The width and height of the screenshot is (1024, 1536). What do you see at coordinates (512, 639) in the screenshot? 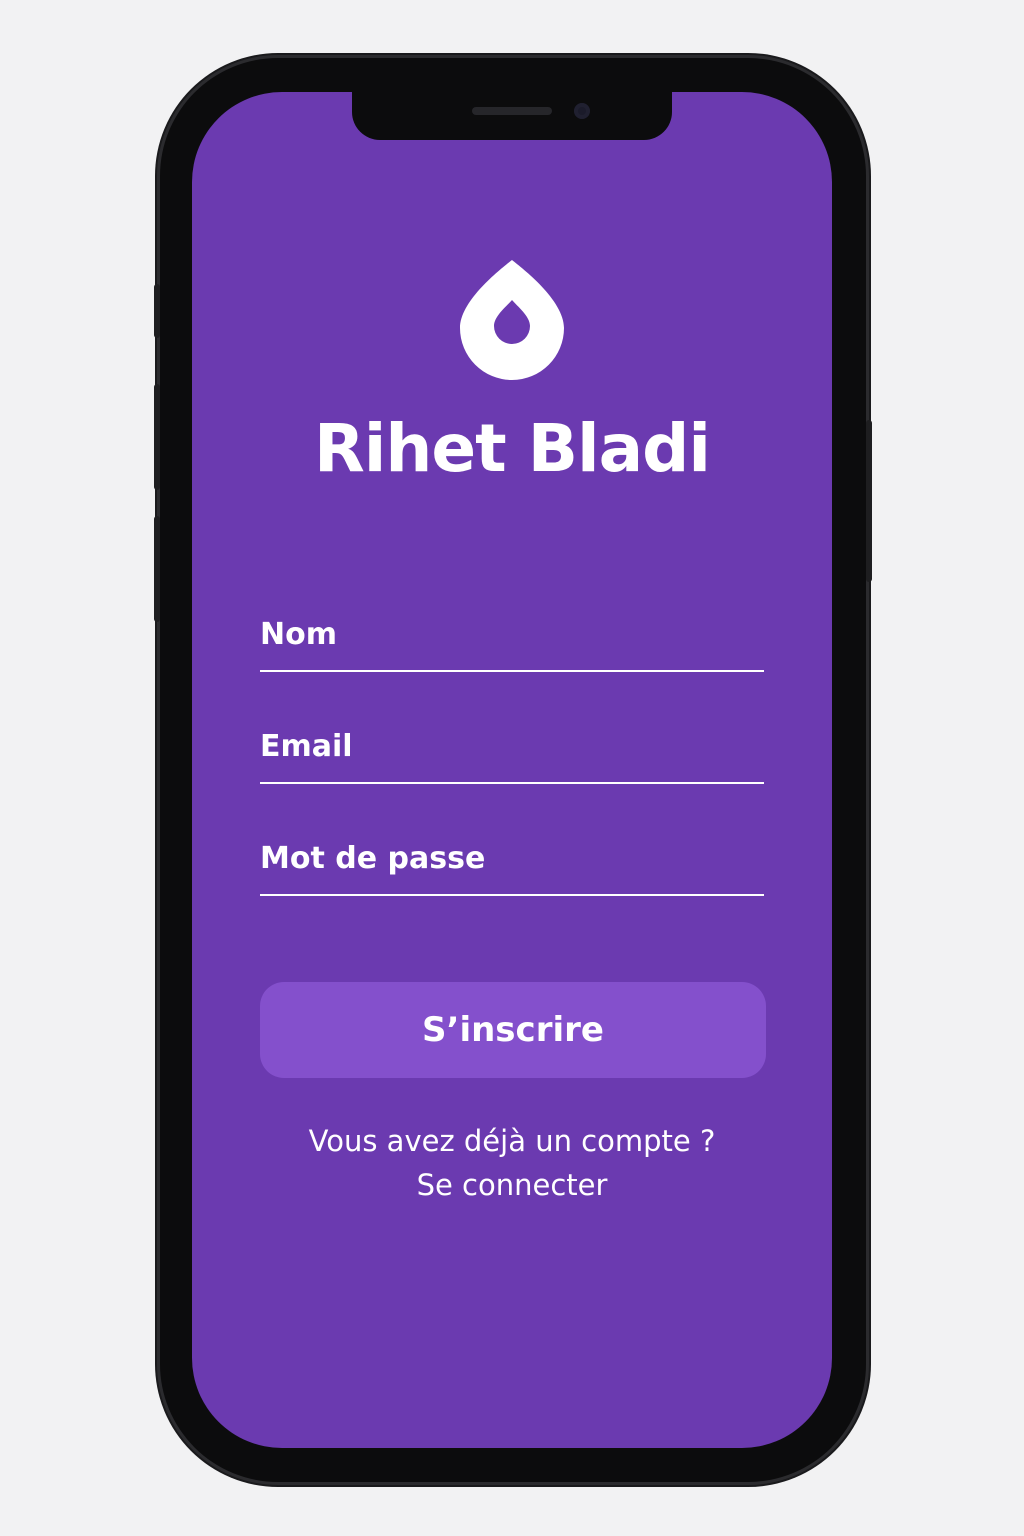
I see `name-field: Nom` at bounding box center [512, 639].